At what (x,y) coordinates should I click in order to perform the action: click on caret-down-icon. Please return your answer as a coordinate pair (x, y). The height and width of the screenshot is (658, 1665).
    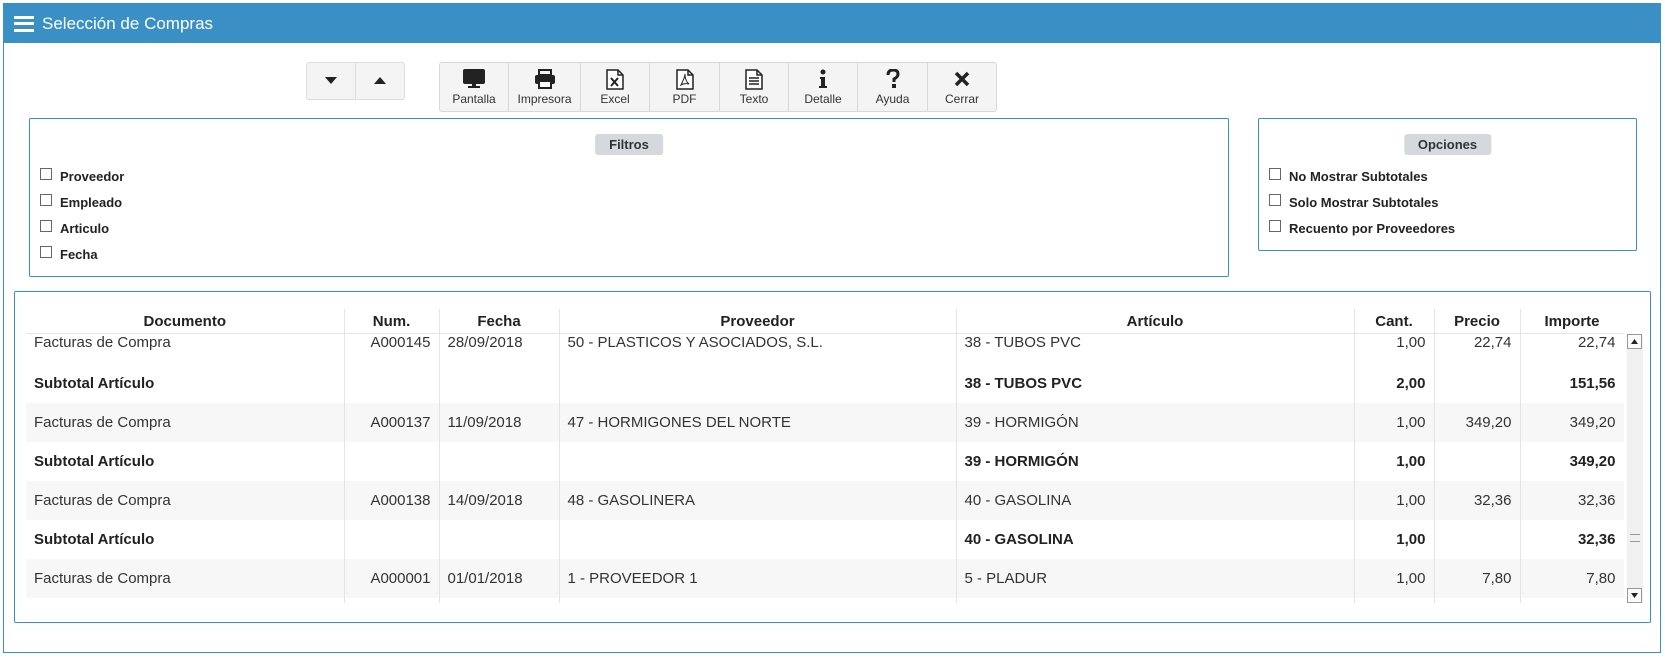
    Looking at the image, I should click on (331, 80).